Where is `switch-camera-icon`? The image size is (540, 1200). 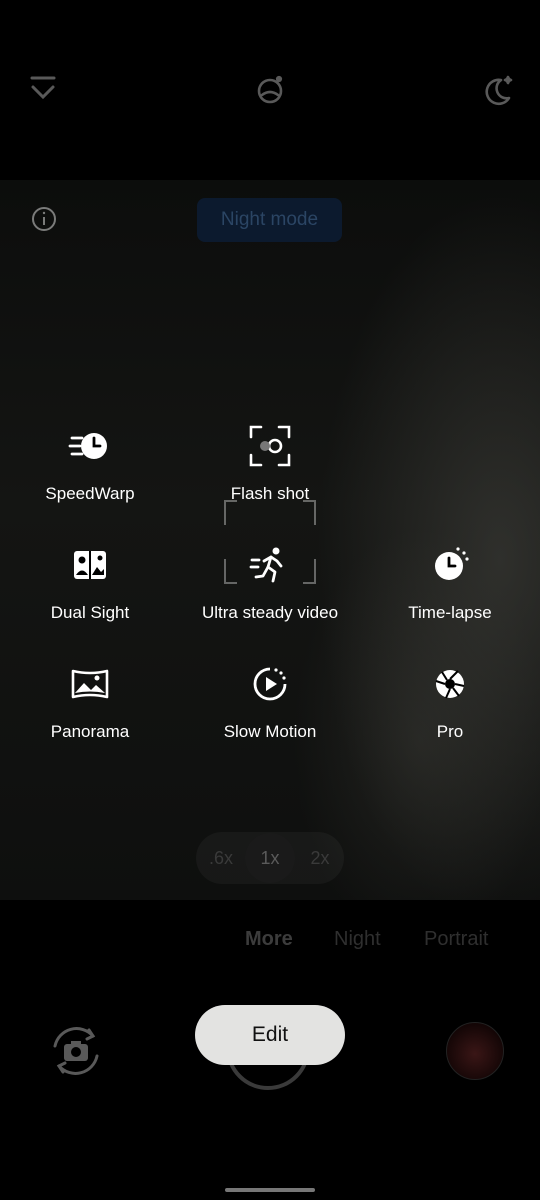
switch-camera-icon is located at coordinates (76, 1051).